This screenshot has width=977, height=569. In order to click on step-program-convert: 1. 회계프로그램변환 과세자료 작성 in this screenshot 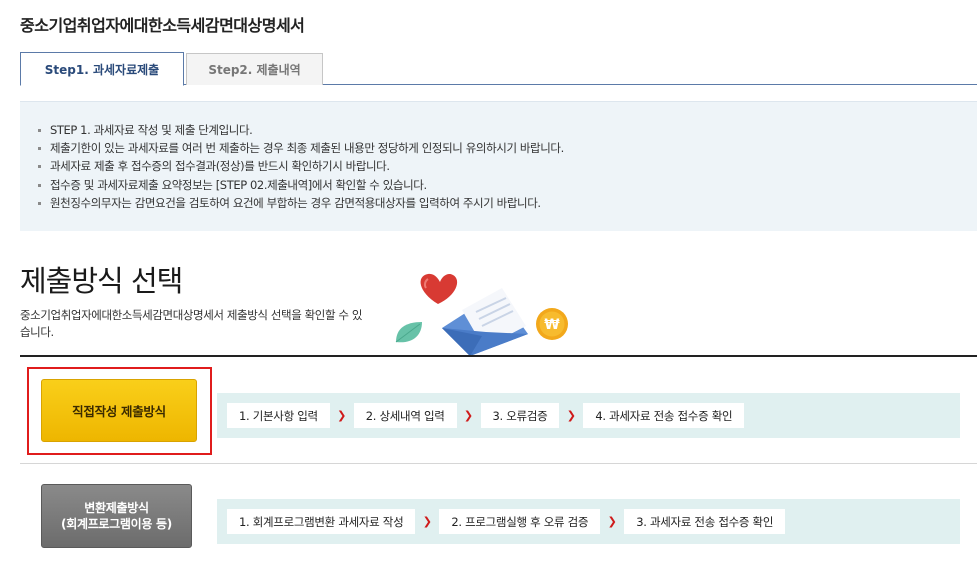, I will do `click(321, 521)`.